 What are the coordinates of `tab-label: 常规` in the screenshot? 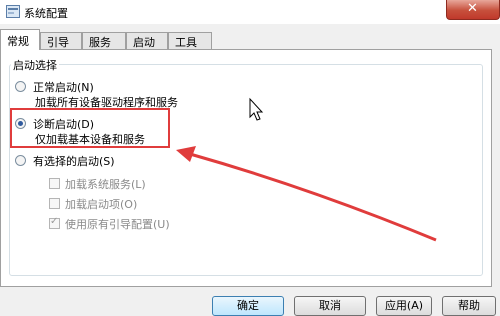 It's located at (18, 41).